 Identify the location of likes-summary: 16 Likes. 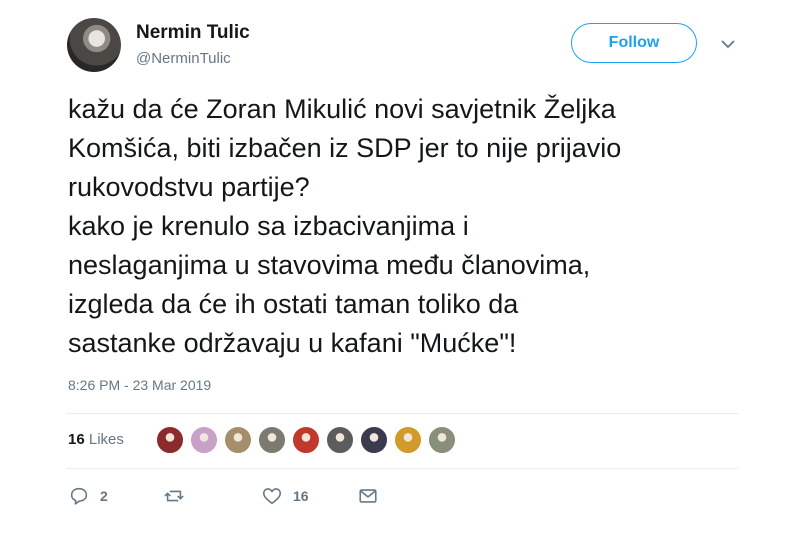
(96, 439).